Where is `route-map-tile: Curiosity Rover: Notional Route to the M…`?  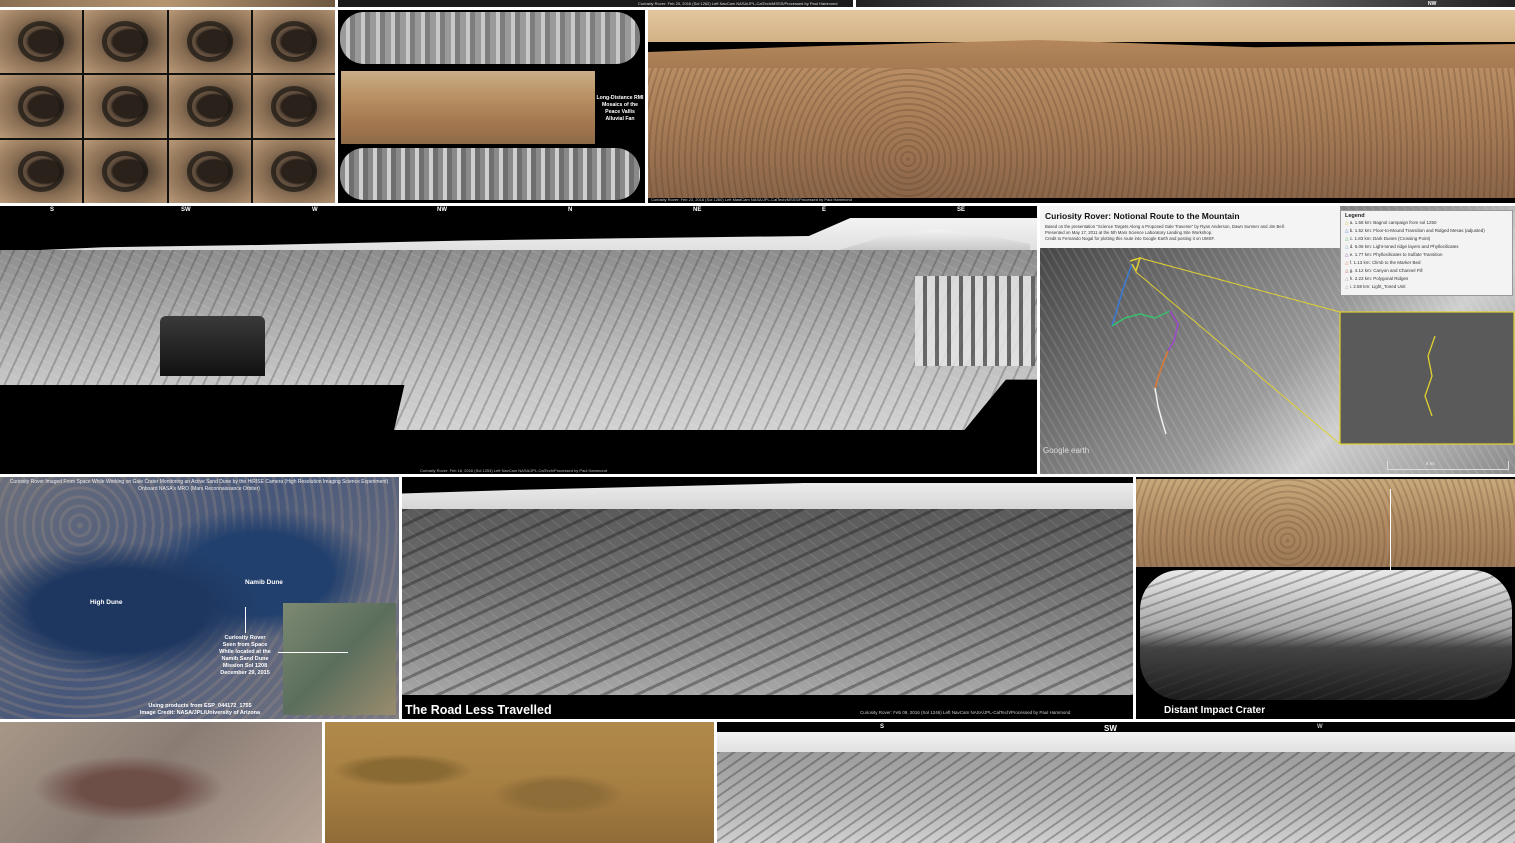 route-map-tile: Curiosity Rover: Notional Route to the M… is located at coordinates (1277, 340).